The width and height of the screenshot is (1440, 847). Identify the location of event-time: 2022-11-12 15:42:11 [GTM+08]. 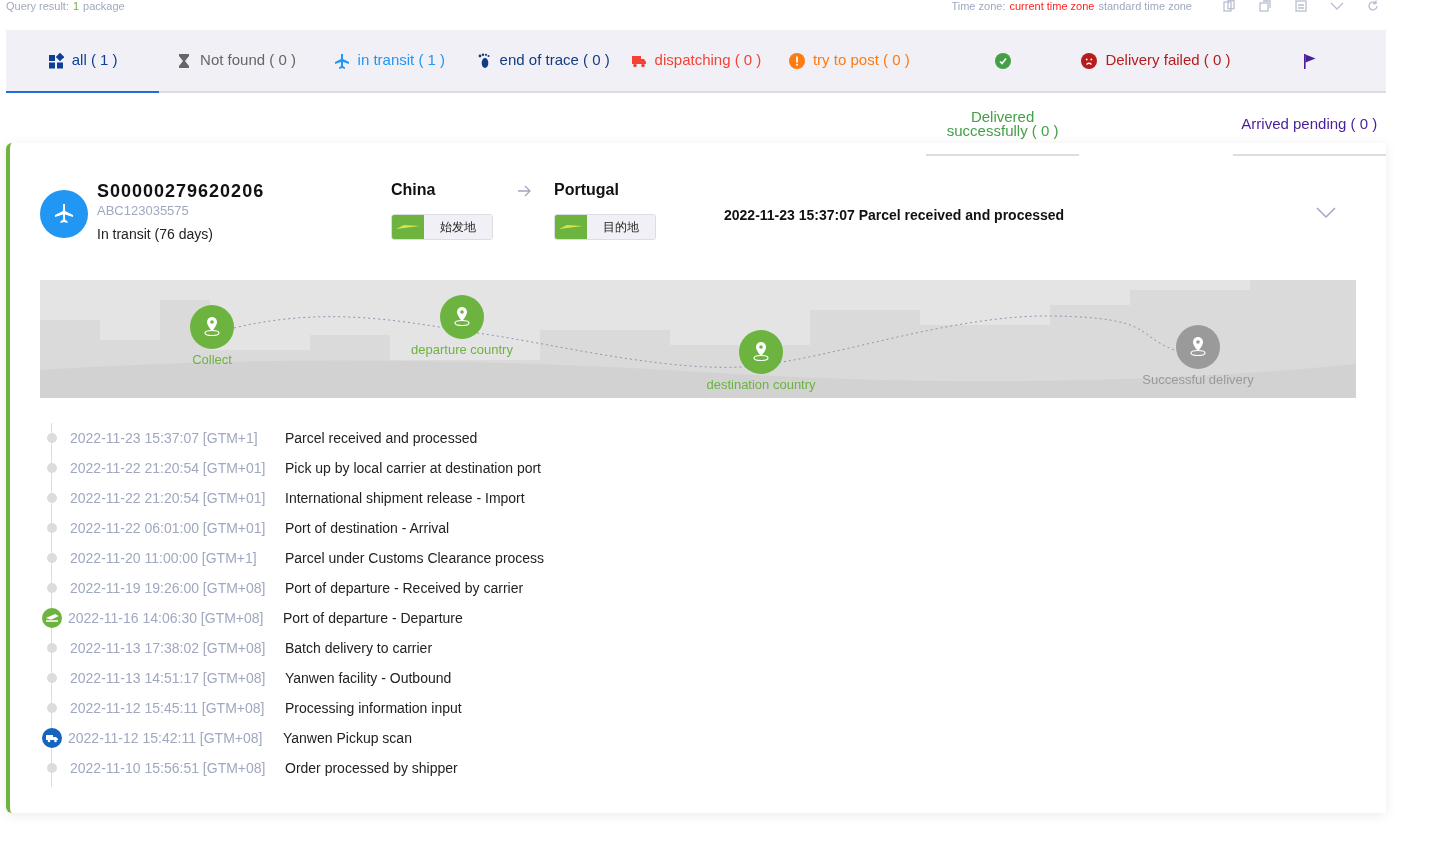
(166, 738).